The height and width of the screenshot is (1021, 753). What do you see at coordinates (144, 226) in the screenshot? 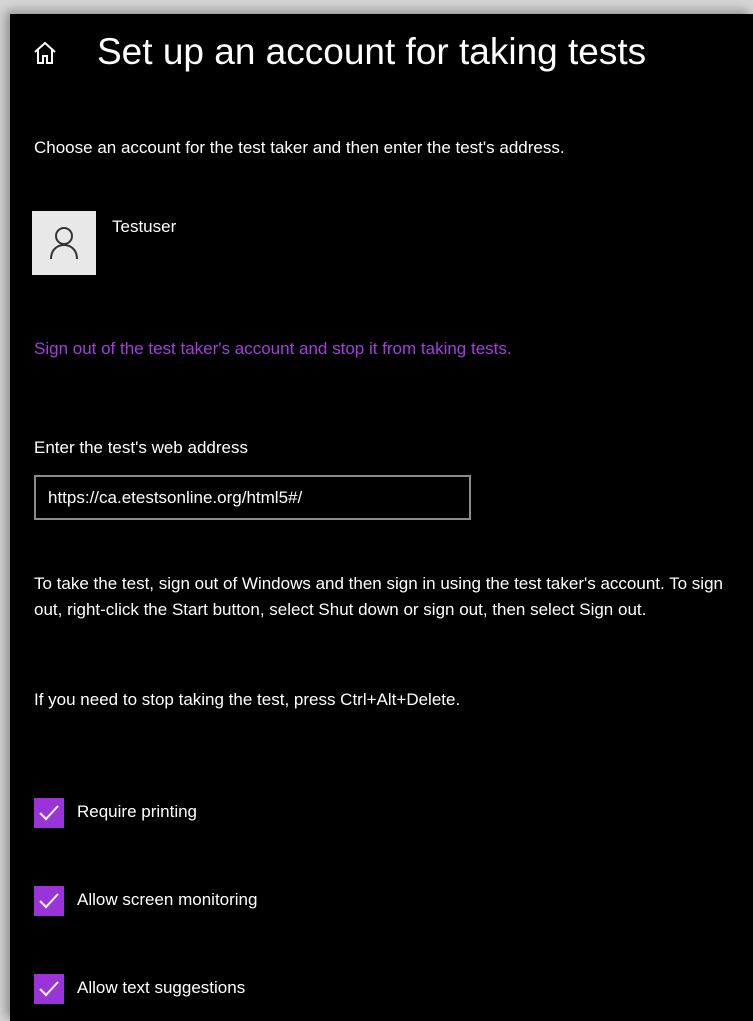
I see `account-name: Testuser` at bounding box center [144, 226].